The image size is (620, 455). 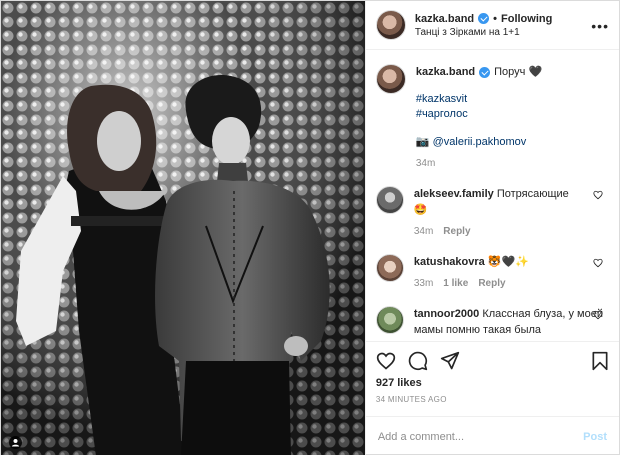 I want to click on caption-time: 34m, so click(x=425, y=164).